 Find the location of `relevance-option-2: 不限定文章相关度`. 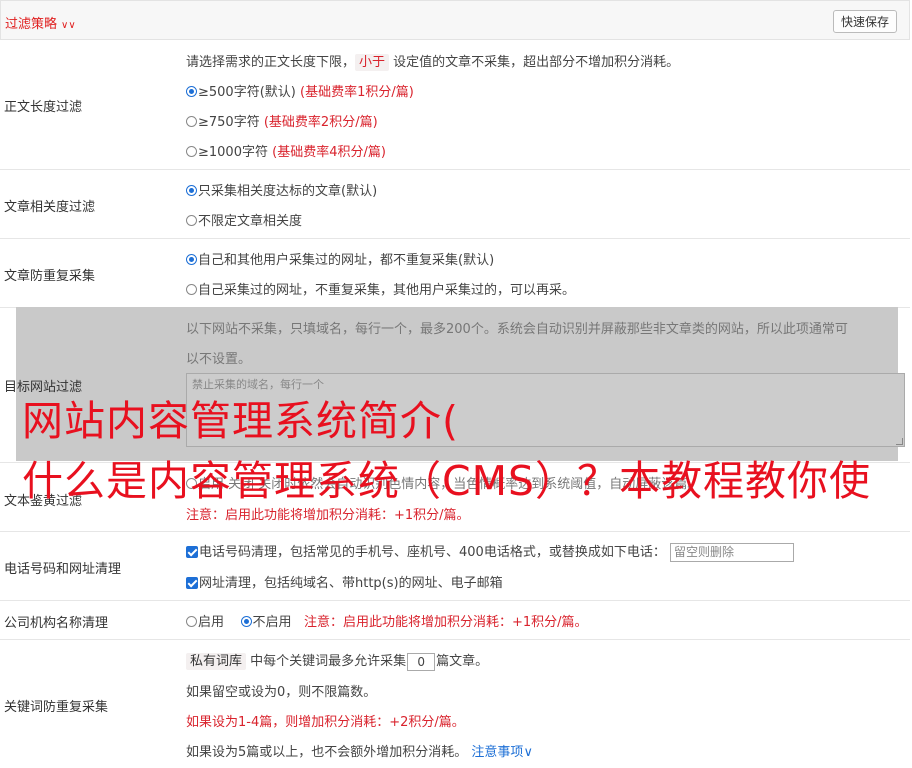

relevance-option-2: 不限定文章相关度 is located at coordinates (244, 219).